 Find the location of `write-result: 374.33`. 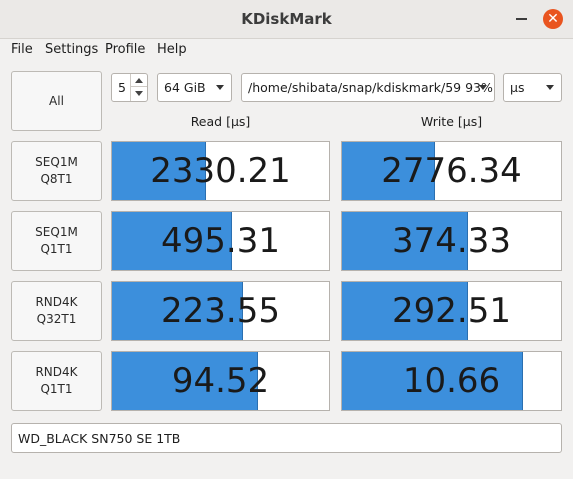

write-result: 374.33 is located at coordinates (451, 241).